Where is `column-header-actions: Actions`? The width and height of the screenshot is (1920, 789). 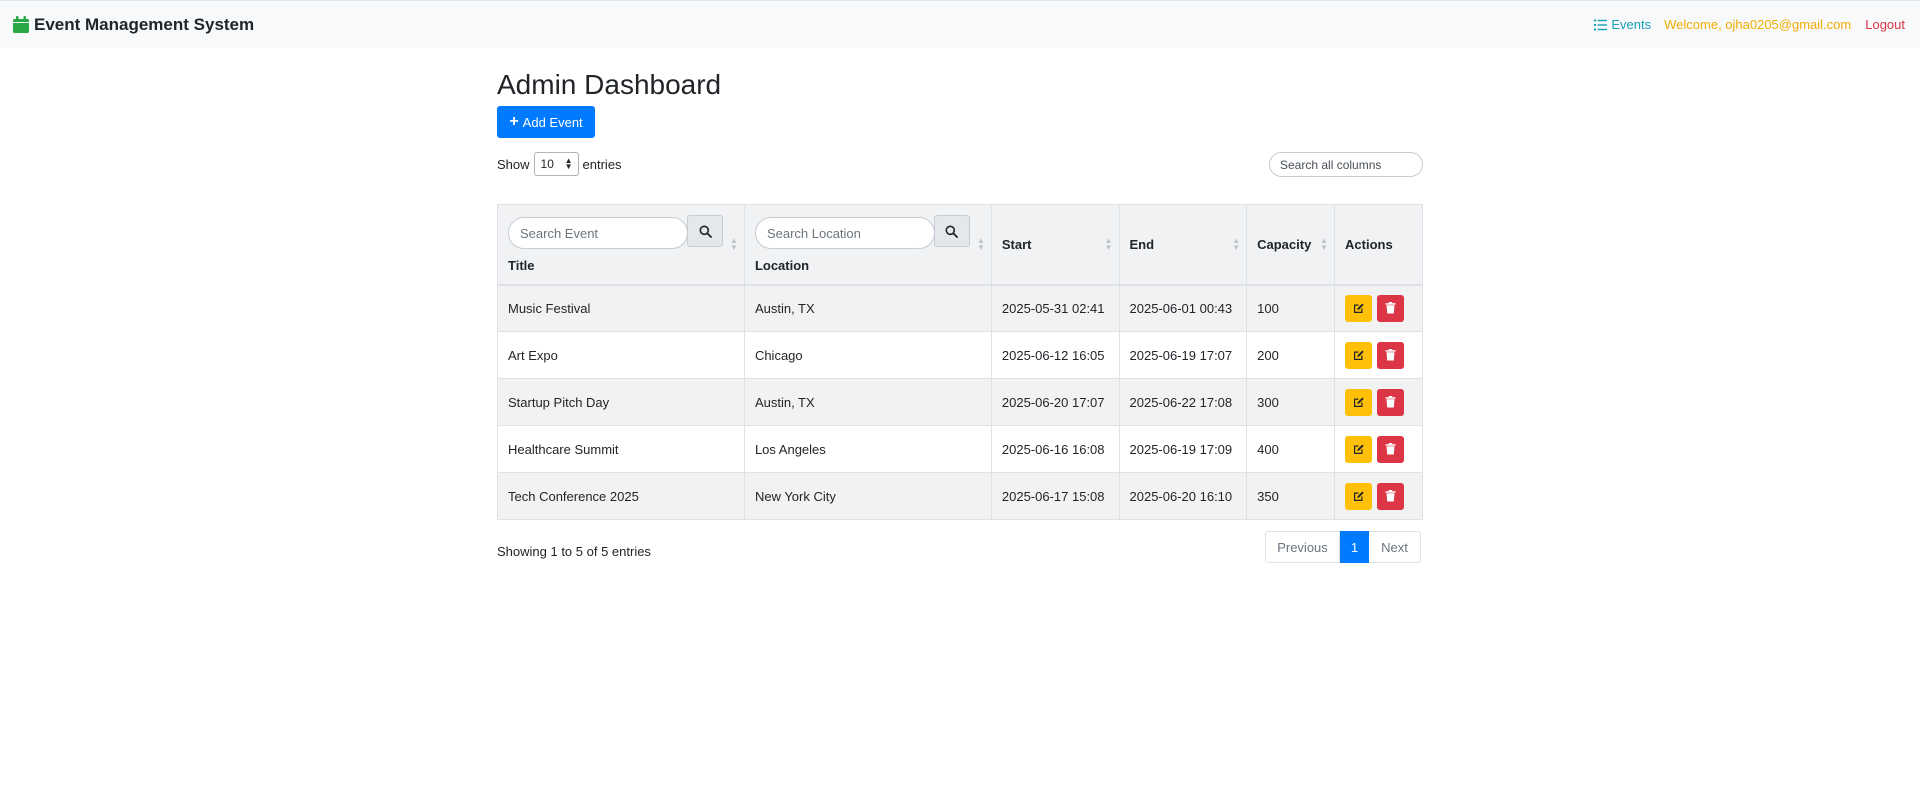 column-header-actions: Actions is located at coordinates (1378, 245).